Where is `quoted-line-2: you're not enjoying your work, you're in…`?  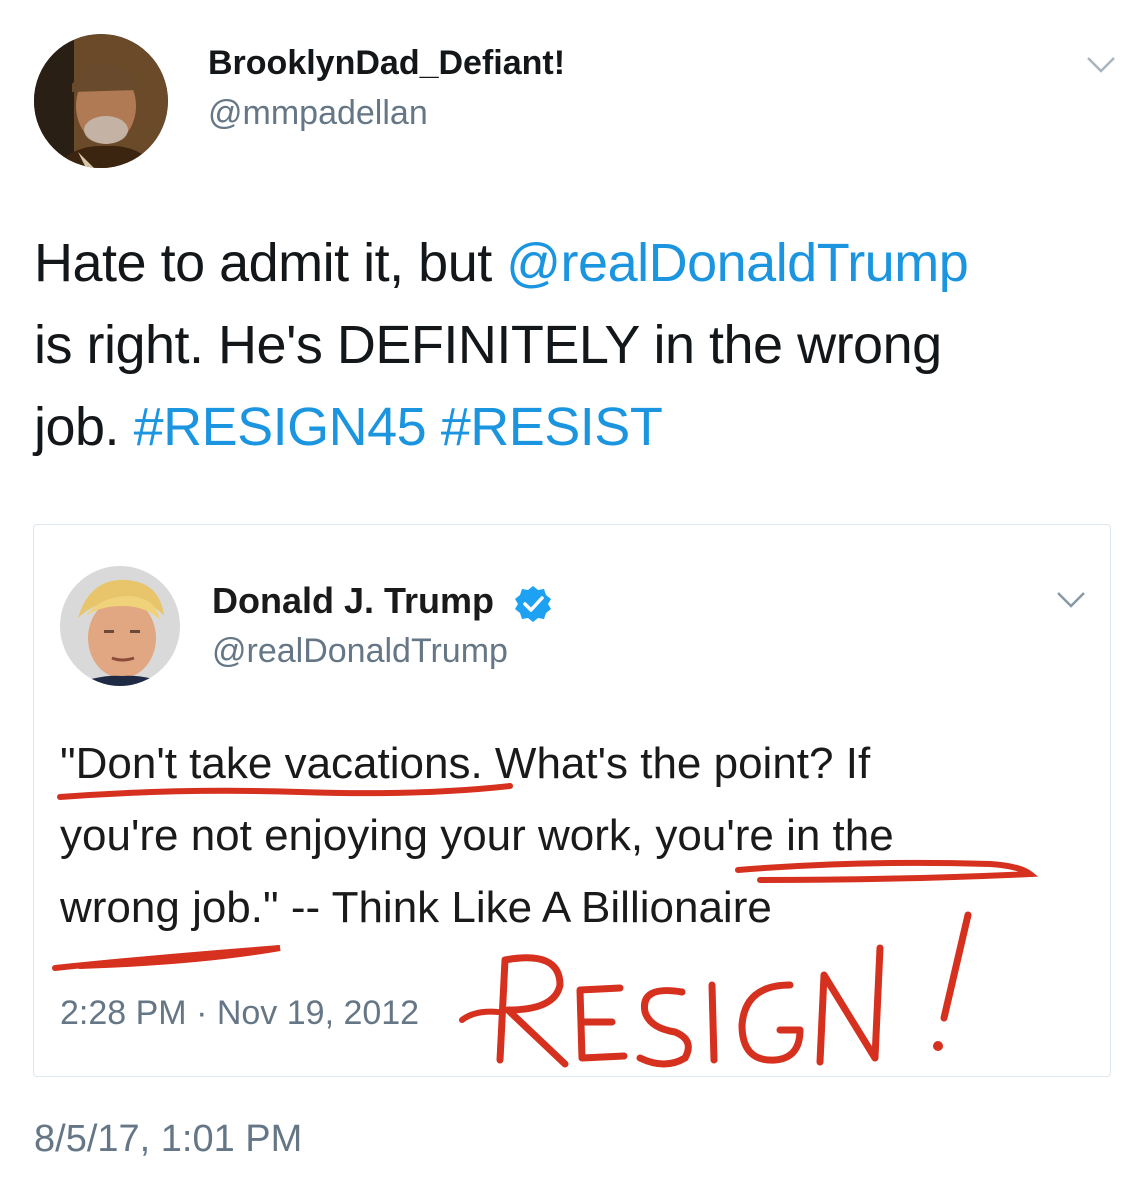 quoted-line-2: you're not enjoying your work, you're in… is located at coordinates (477, 835).